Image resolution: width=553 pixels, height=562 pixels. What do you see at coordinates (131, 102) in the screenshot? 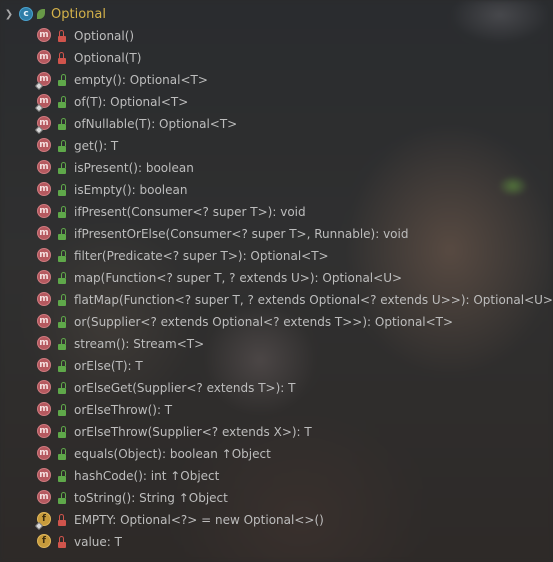
I see `member-label: of(T): Optional<T>` at bounding box center [131, 102].